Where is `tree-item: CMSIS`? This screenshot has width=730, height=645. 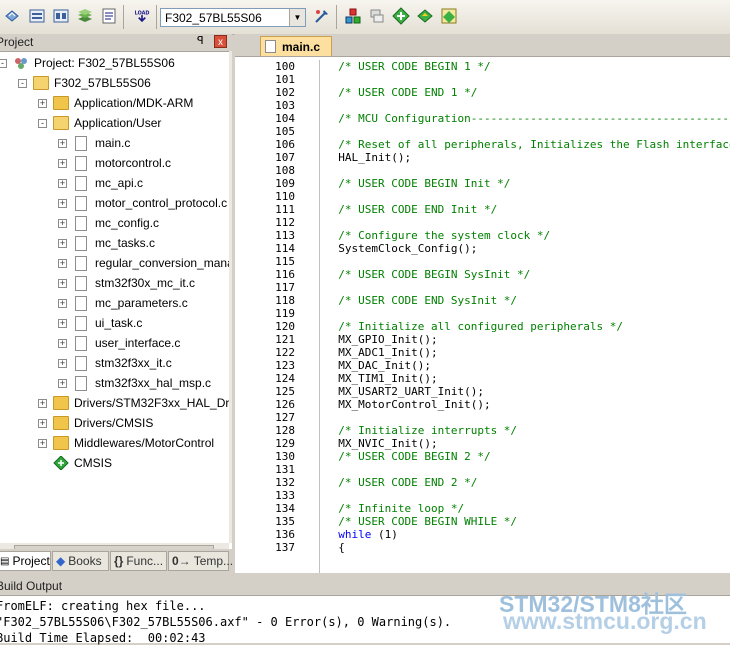
tree-item: CMSIS is located at coordinates (75, 463).